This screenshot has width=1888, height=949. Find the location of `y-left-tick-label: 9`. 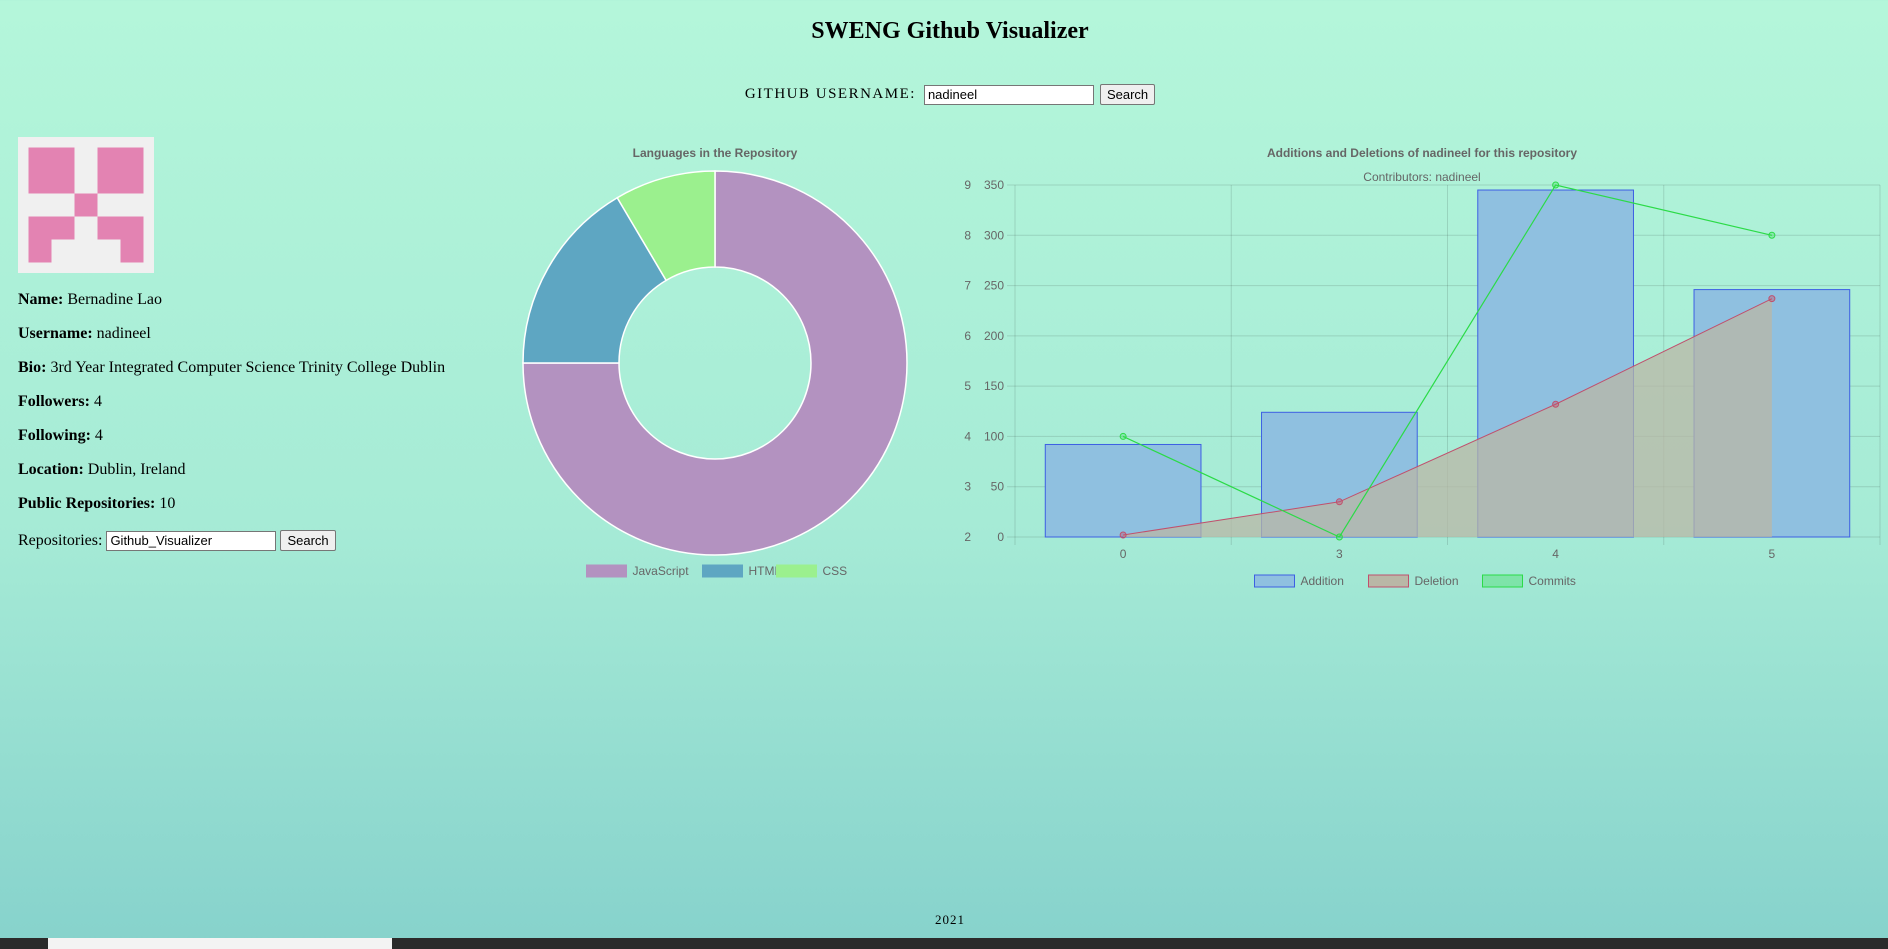

y-left-tick-label: 9 is located at coordinates (967, 185).